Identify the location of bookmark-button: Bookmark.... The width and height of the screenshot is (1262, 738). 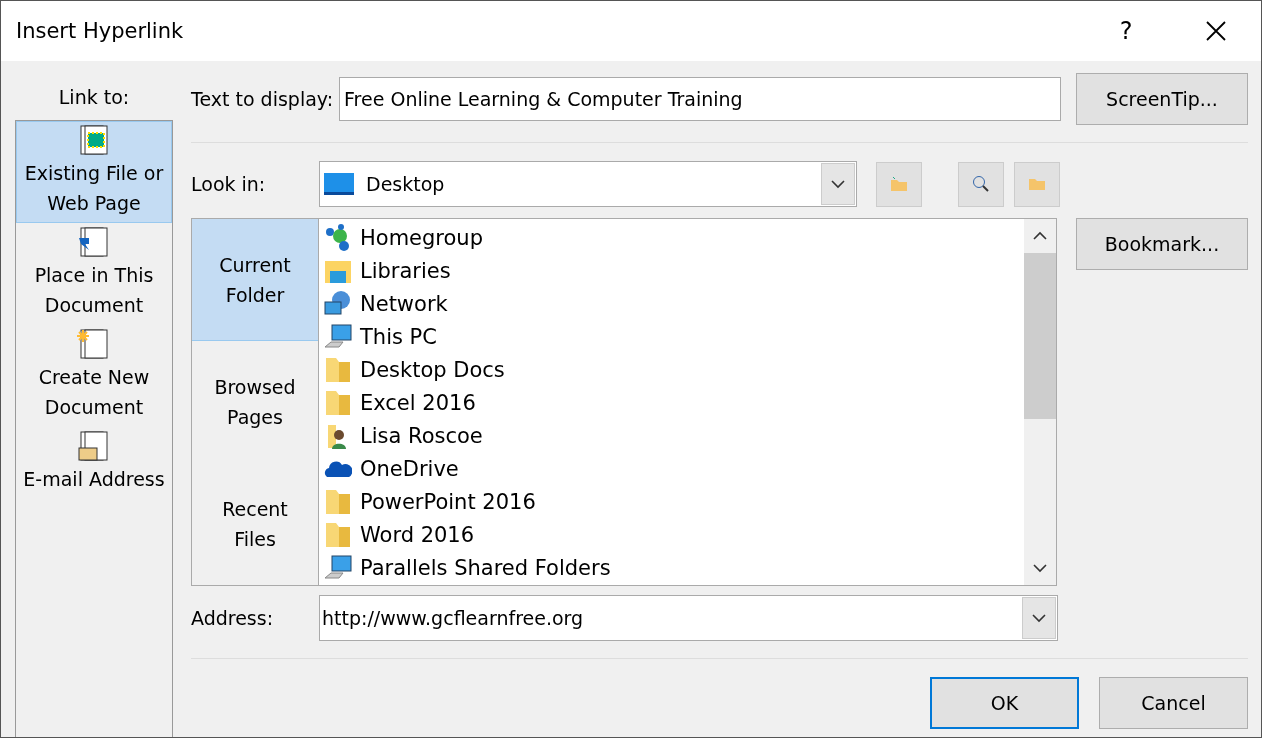
(1162, 244).